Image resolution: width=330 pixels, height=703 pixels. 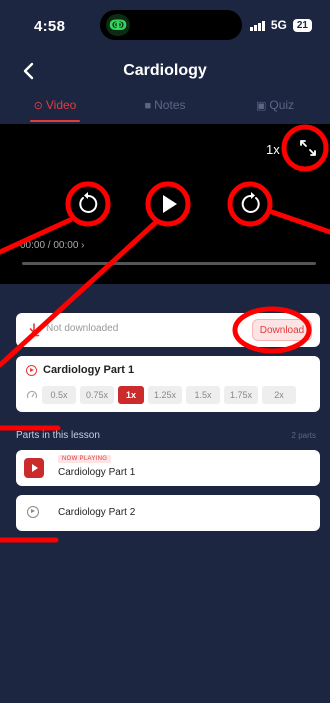 I want to click on download-arrow-icon, so click(x=34, y=330).